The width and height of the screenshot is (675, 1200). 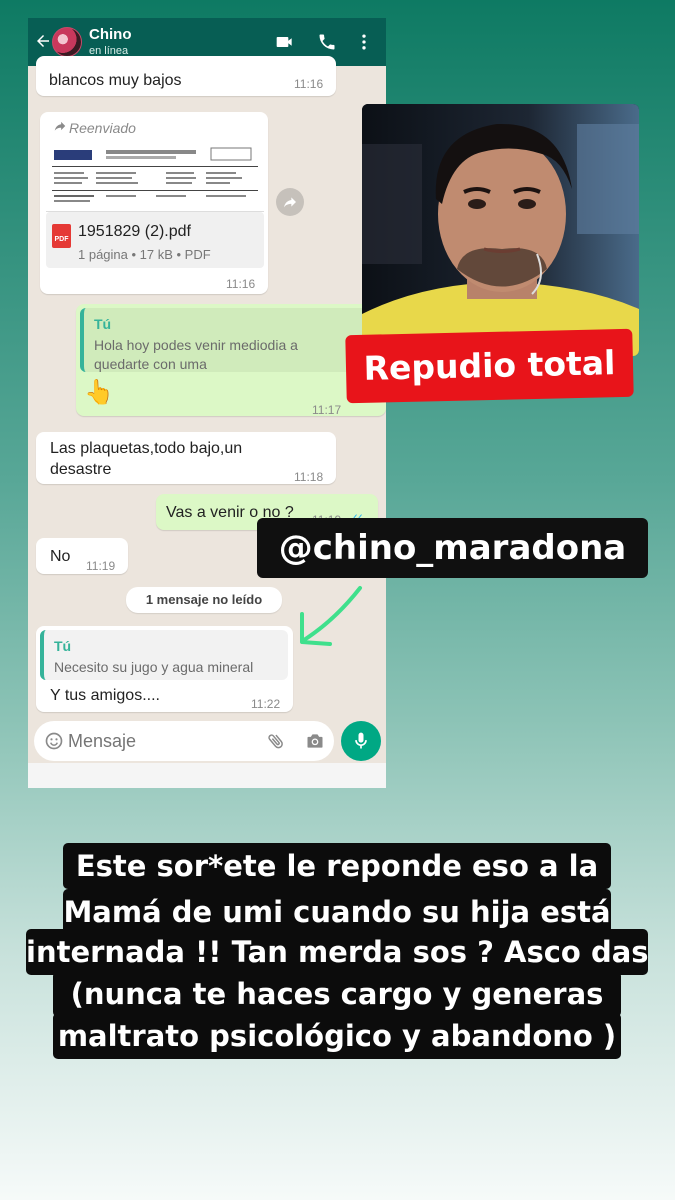 I want to click on message-text: desastre, so click(x=81, y=469).